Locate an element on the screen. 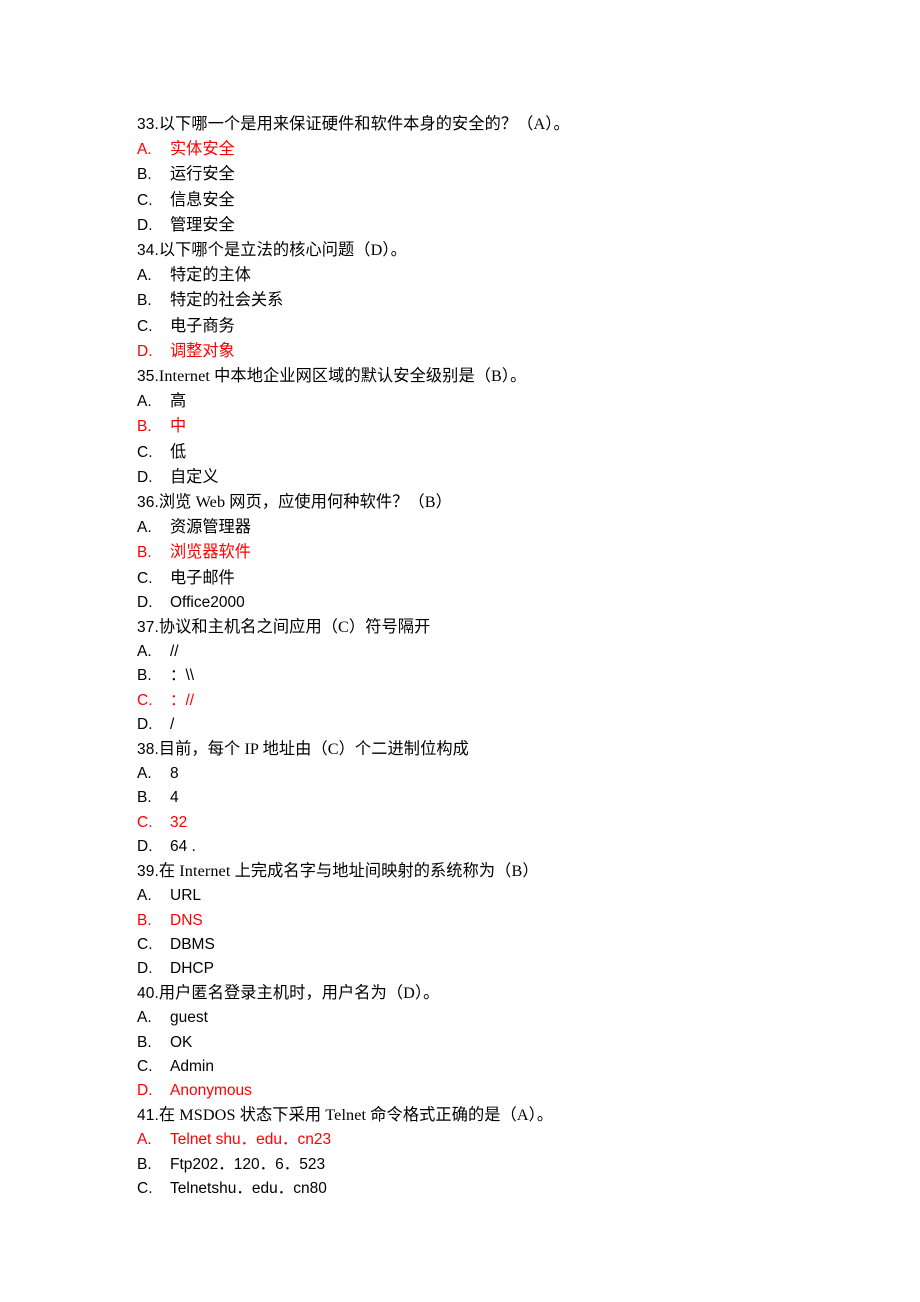 This screenshot has height=1302, width=920. option-text: 64 . is located at coordinates (183, 846).